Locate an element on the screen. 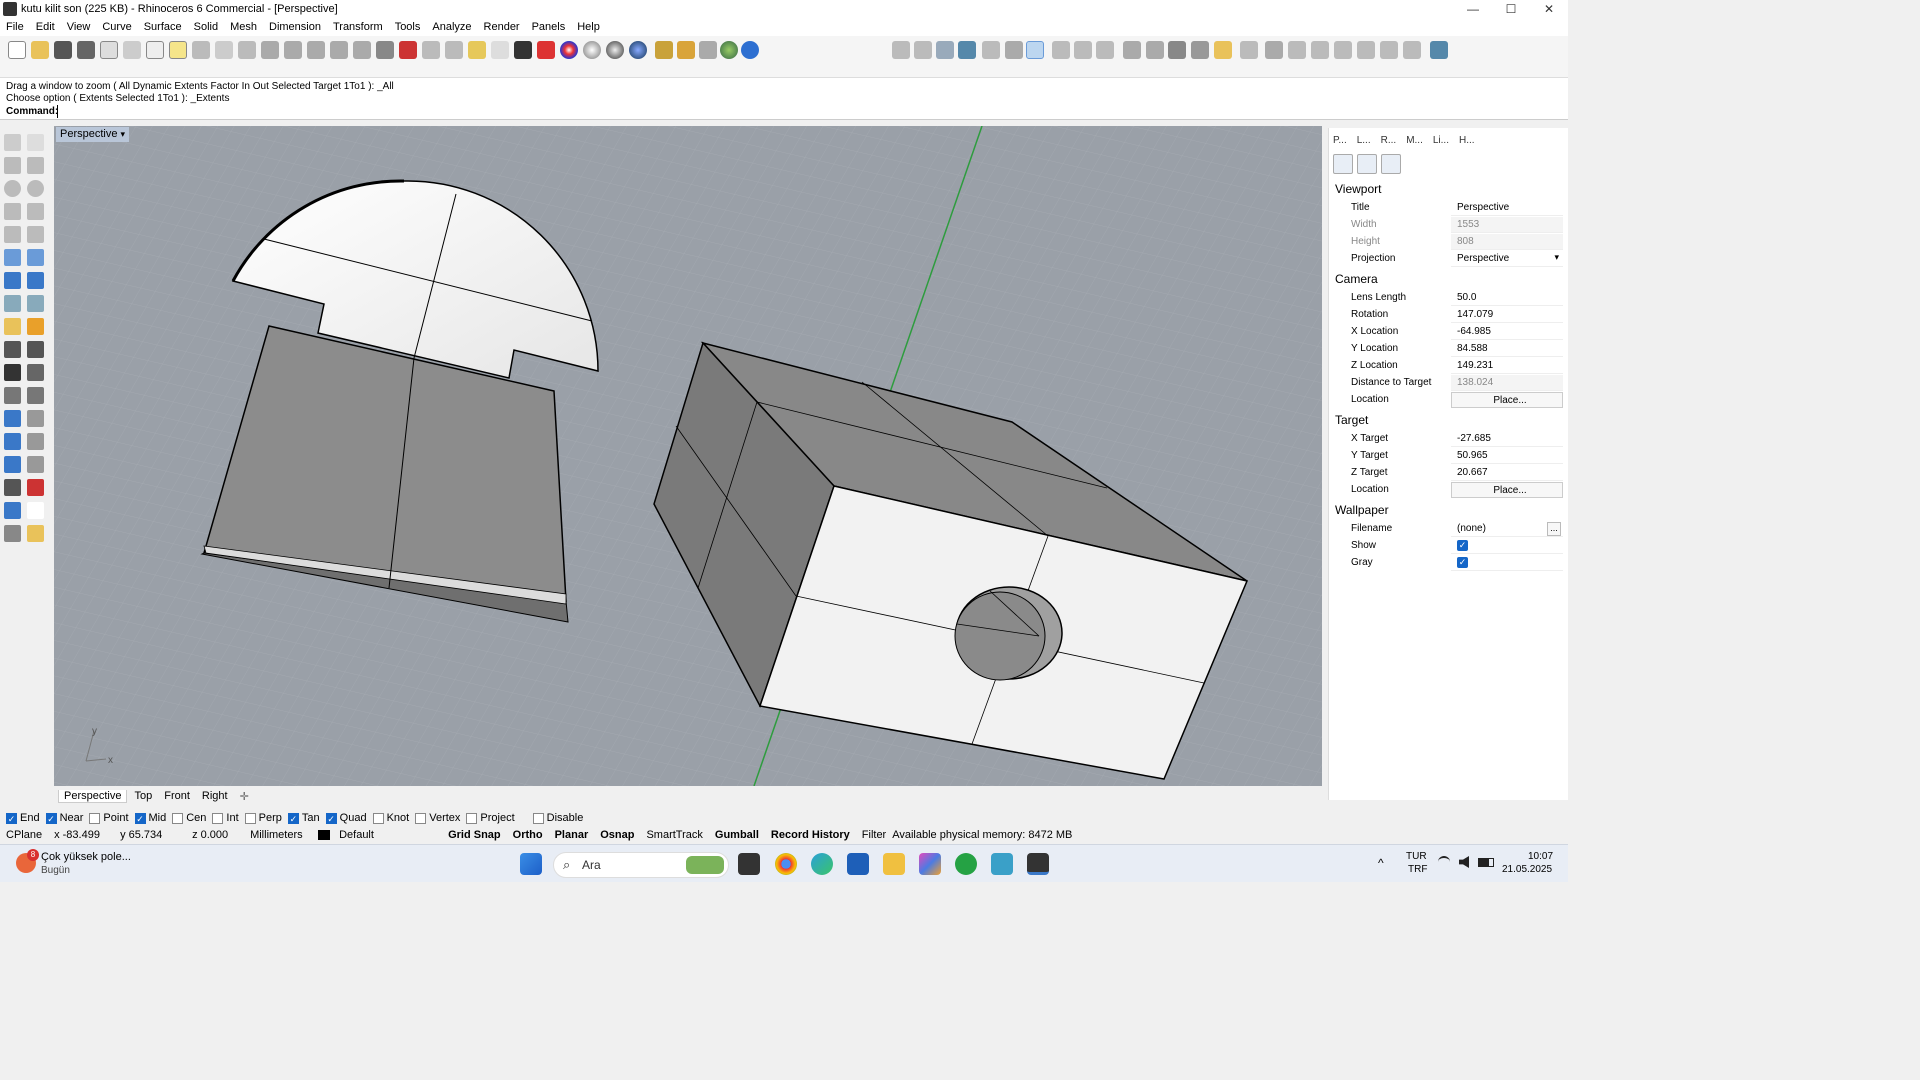 This screenshot has height=1080, width=1920. cylinder-icon is located at coordinates (12, 303).